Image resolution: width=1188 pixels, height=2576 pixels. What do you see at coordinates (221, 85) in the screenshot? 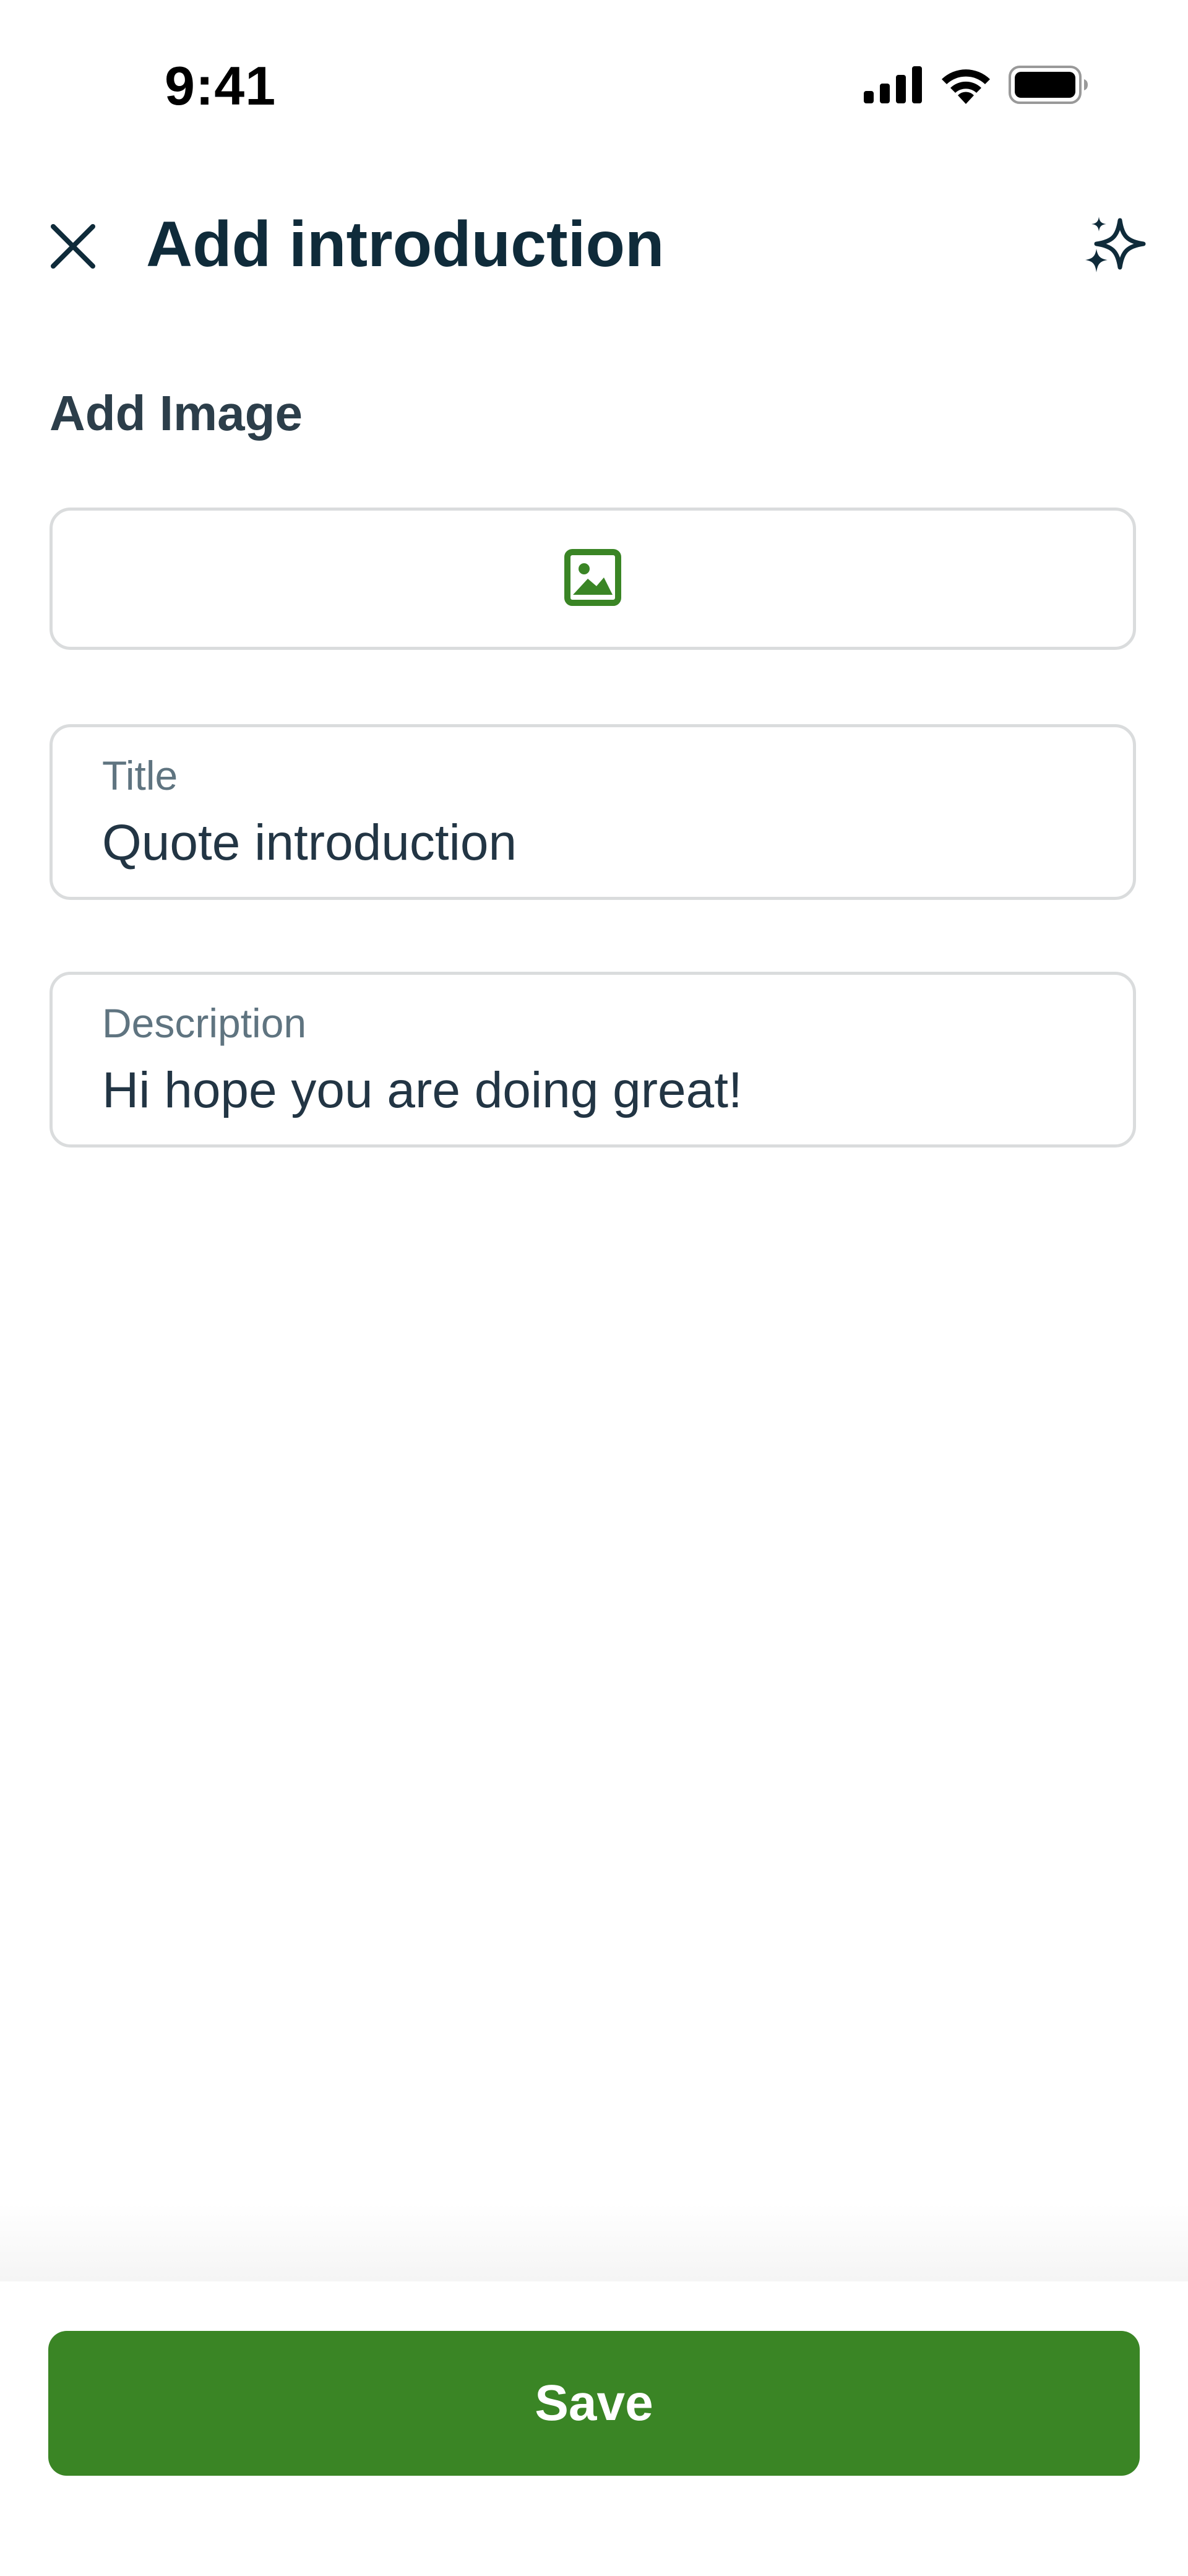
I see `status-time: 9:41` at bounding box center [221, 85].